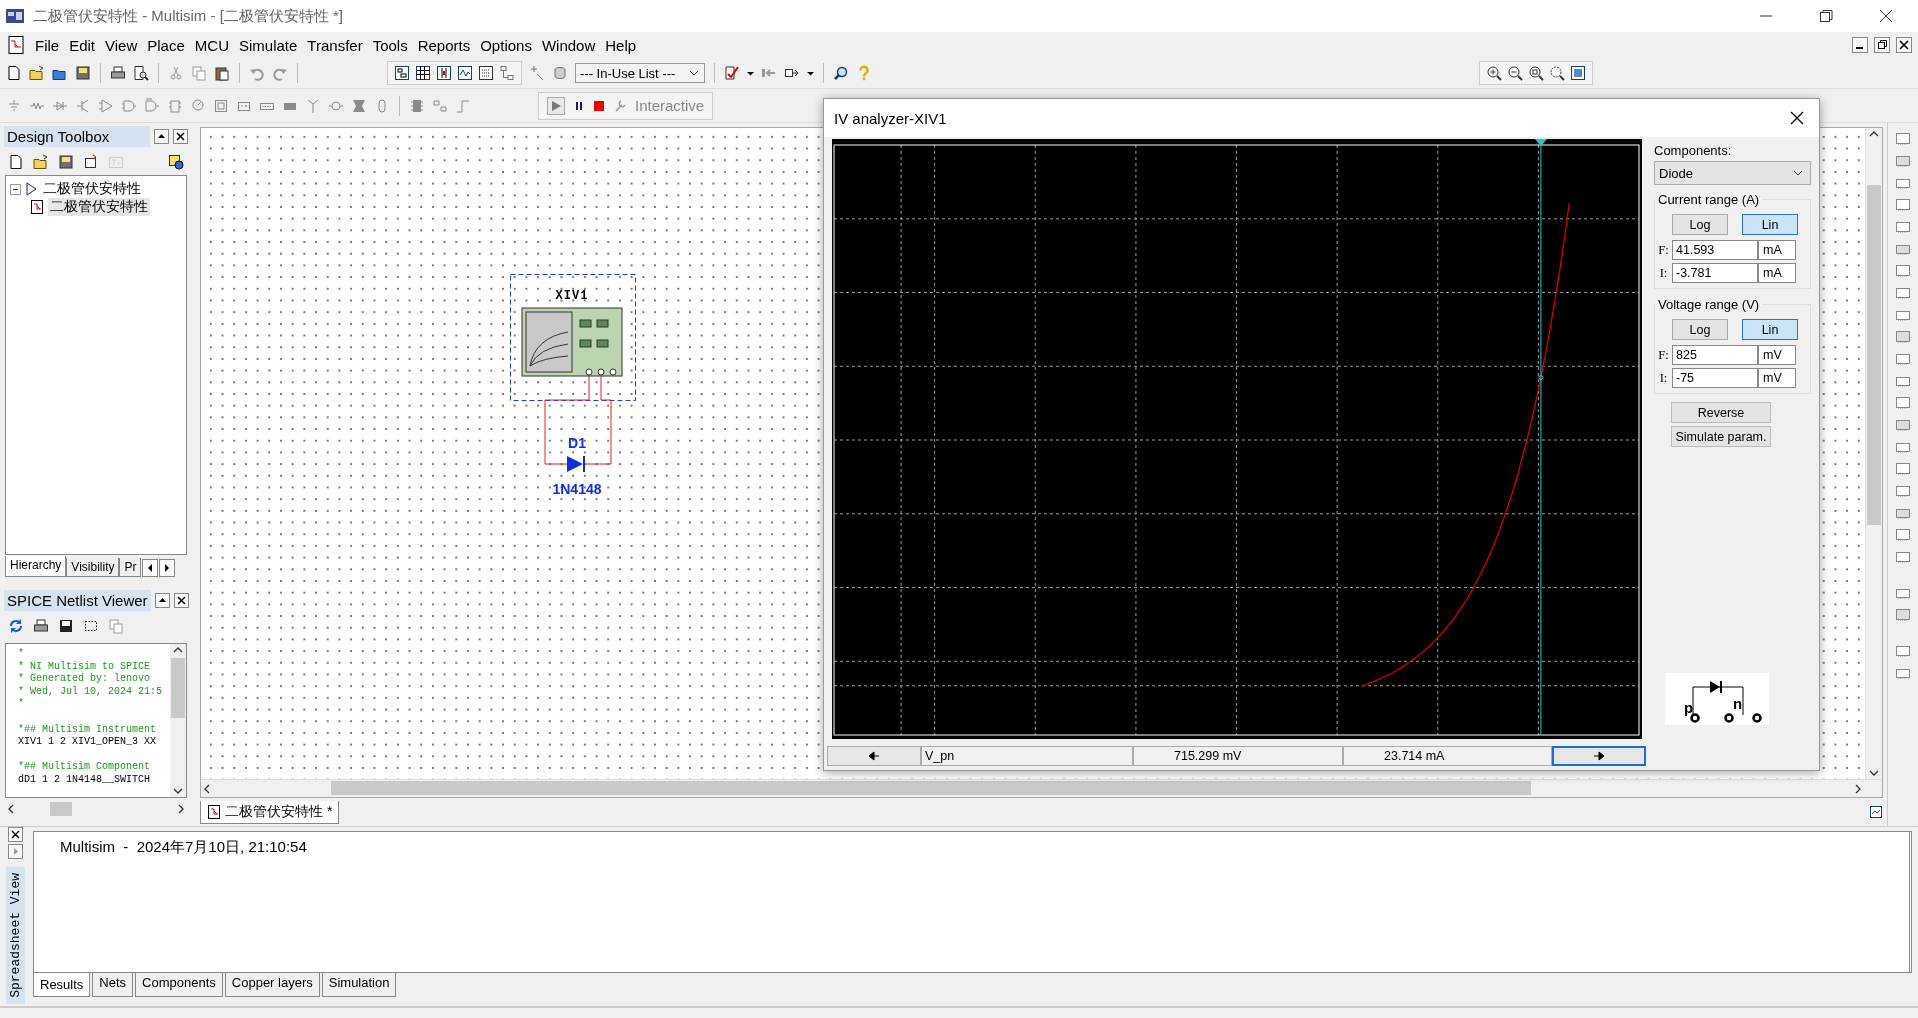  What do you see at coordinates (85, 679) in the screenshot?
I see `netlist-line: * Generated by: lenovo` at bounding box center [85, 679].